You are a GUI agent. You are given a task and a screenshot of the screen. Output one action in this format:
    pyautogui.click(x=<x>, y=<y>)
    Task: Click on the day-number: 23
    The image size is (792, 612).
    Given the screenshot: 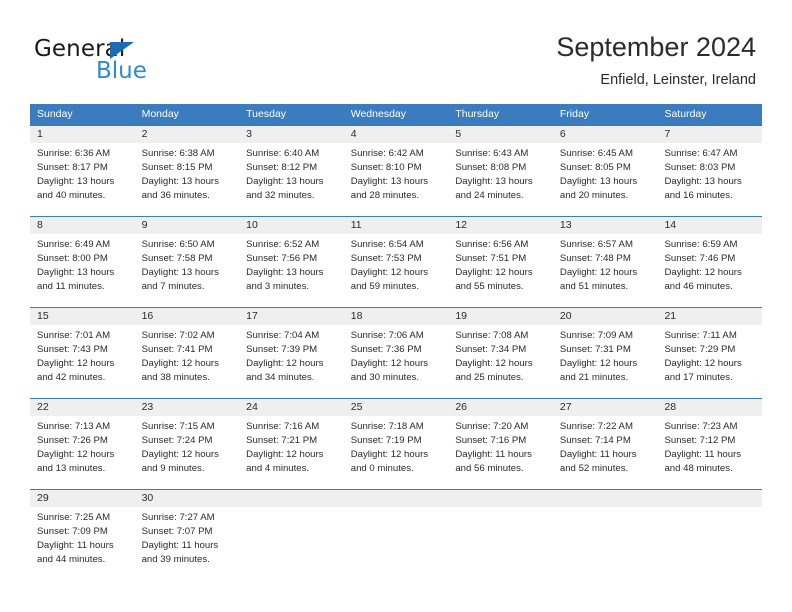 What is the action you would take?
    pyautogui.click(x=187, y=407)
    